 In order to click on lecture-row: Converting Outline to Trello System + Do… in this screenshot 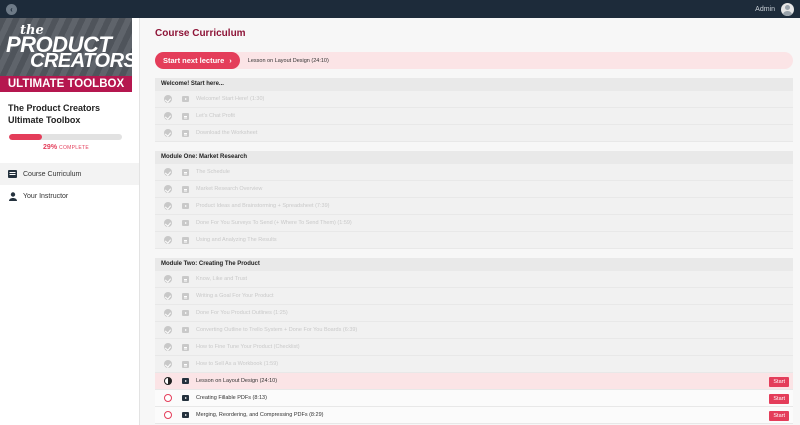, I will do `click(474, 330)`.